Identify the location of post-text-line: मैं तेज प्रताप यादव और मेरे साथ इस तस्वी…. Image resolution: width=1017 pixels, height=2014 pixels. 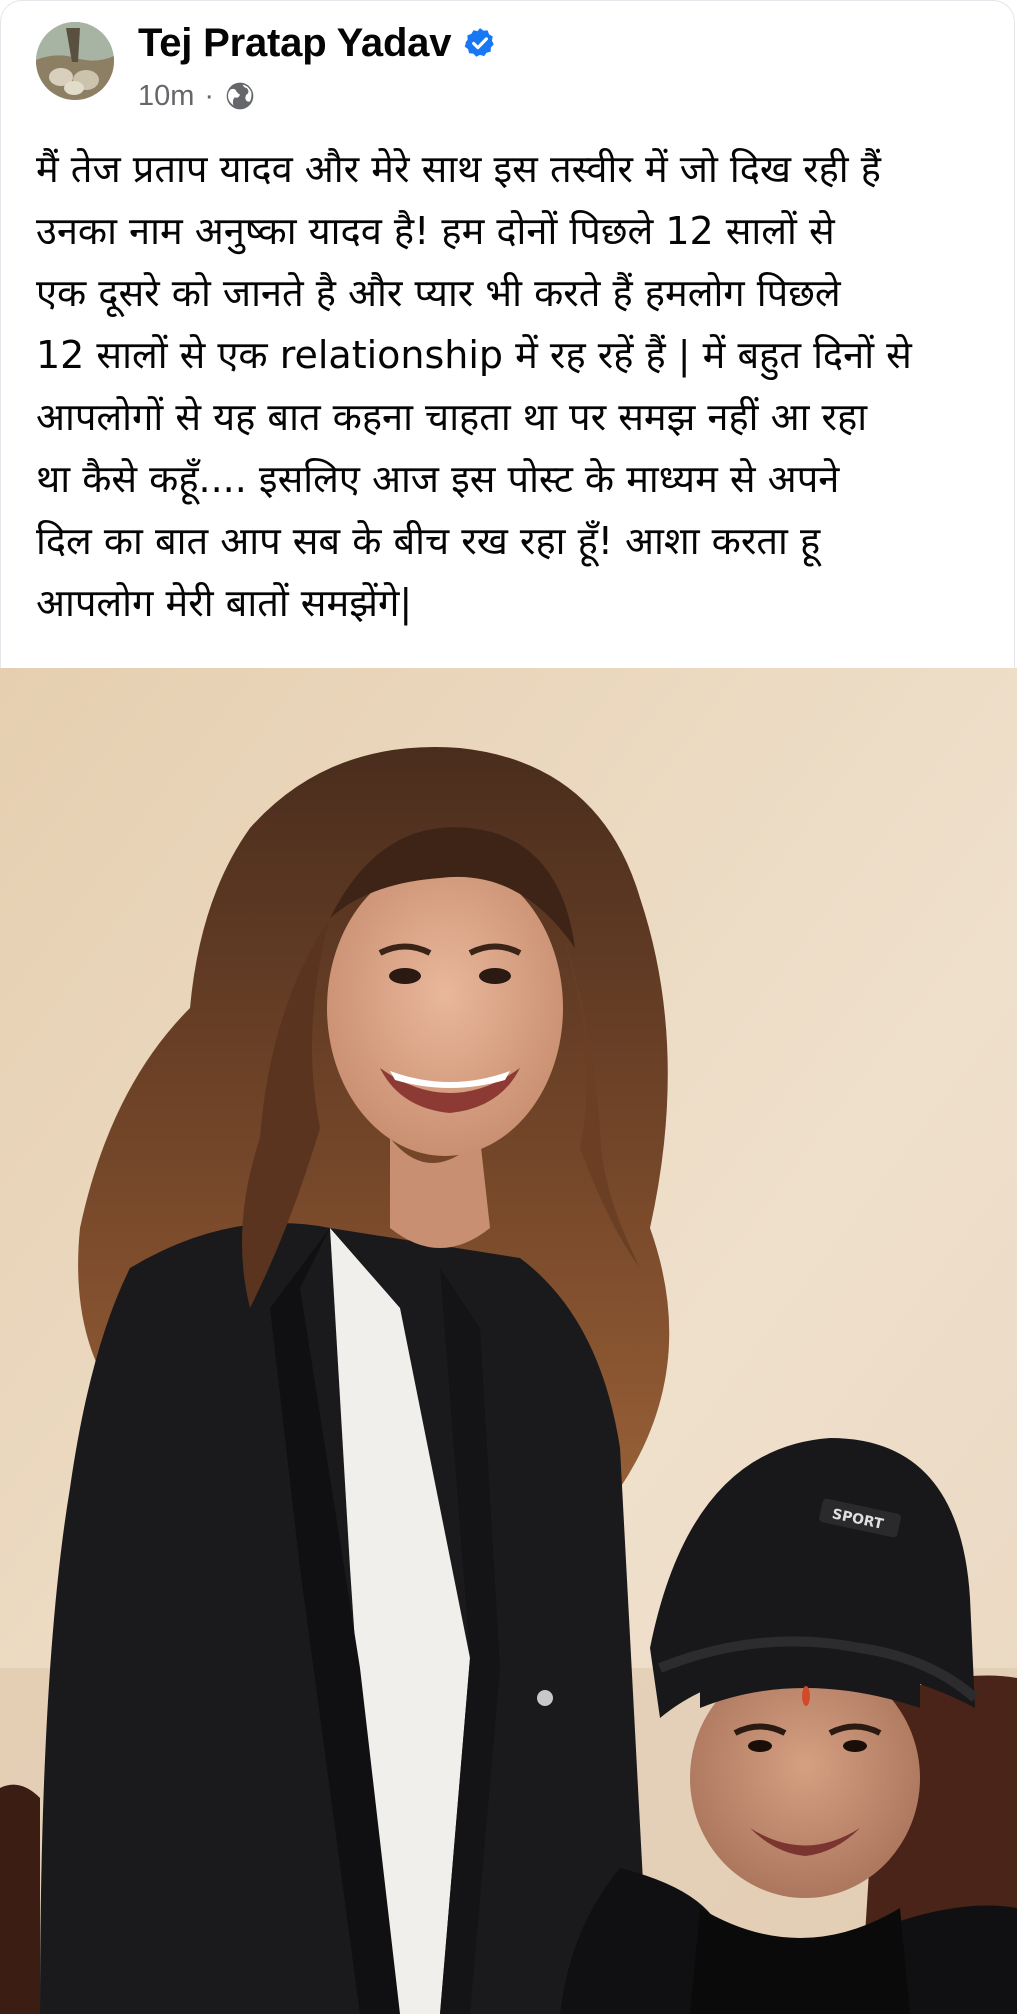
(458, 169).